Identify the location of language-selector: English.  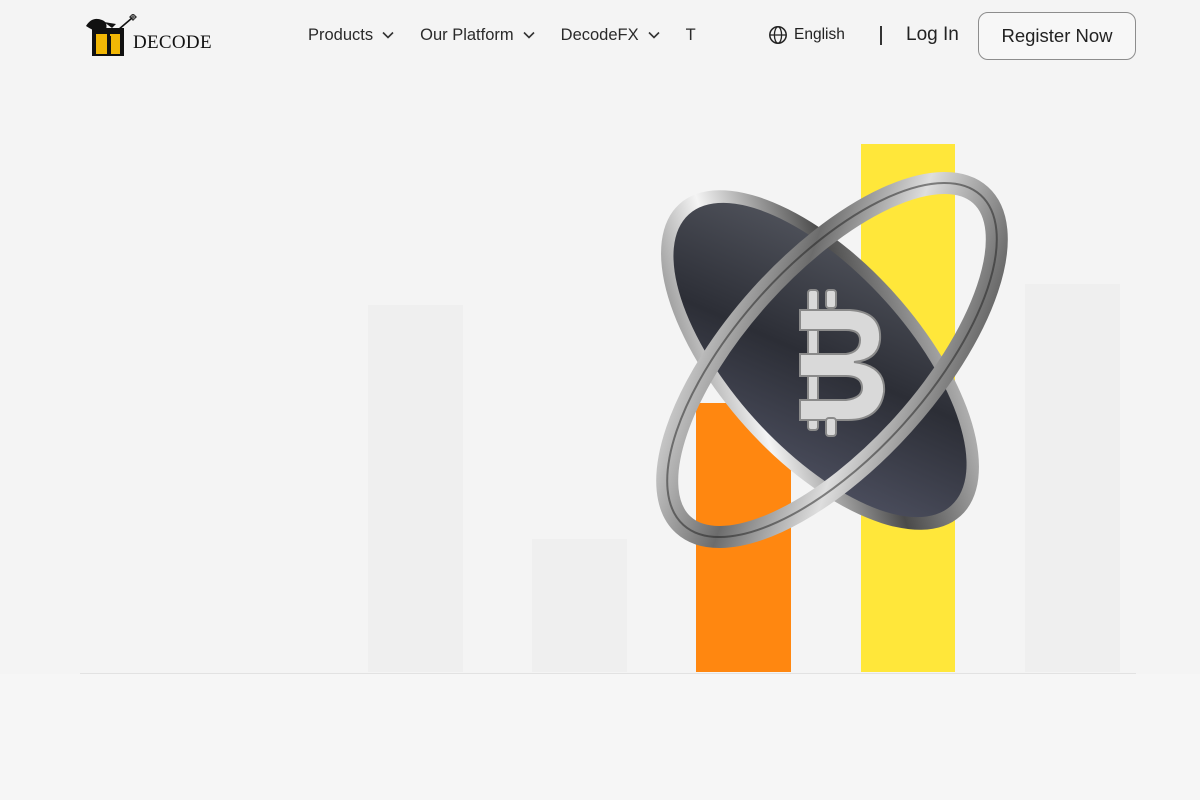
(806, 35).